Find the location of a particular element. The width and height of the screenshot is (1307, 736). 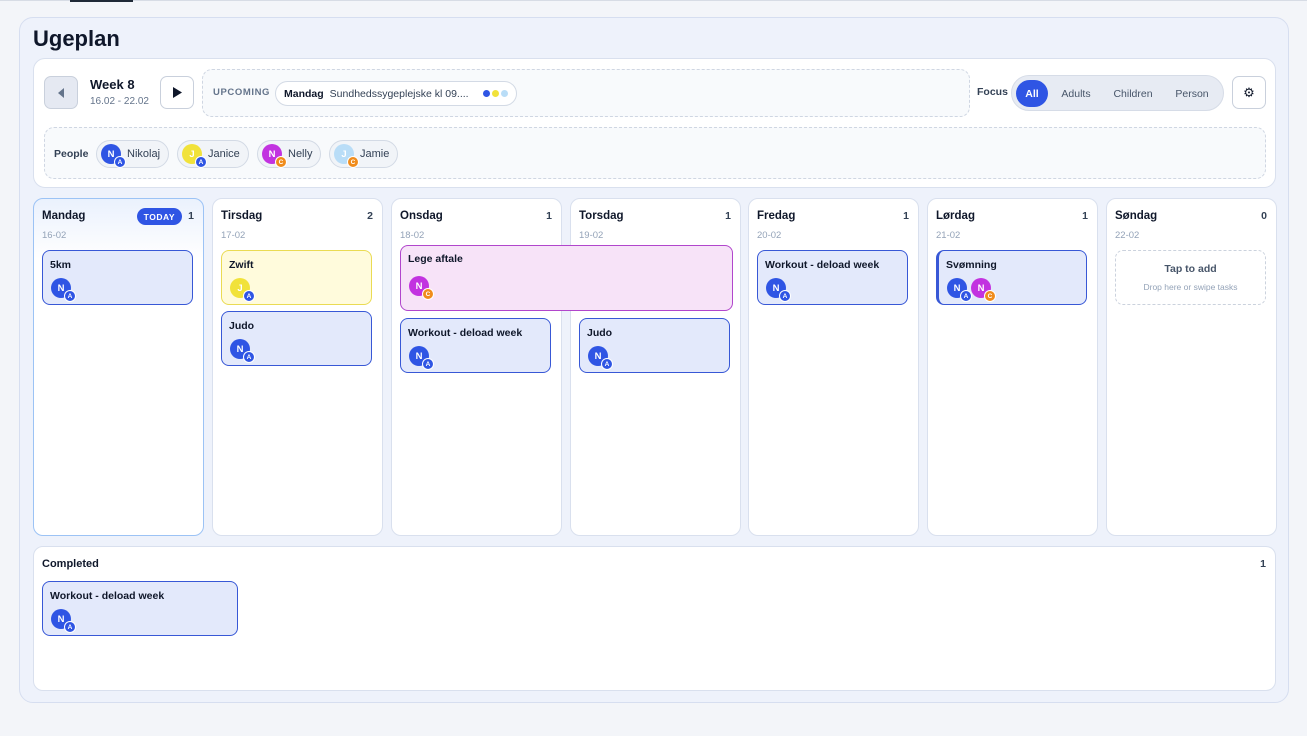

person-chip-jamie: J C Jamie is located at coordinates (364, 154).